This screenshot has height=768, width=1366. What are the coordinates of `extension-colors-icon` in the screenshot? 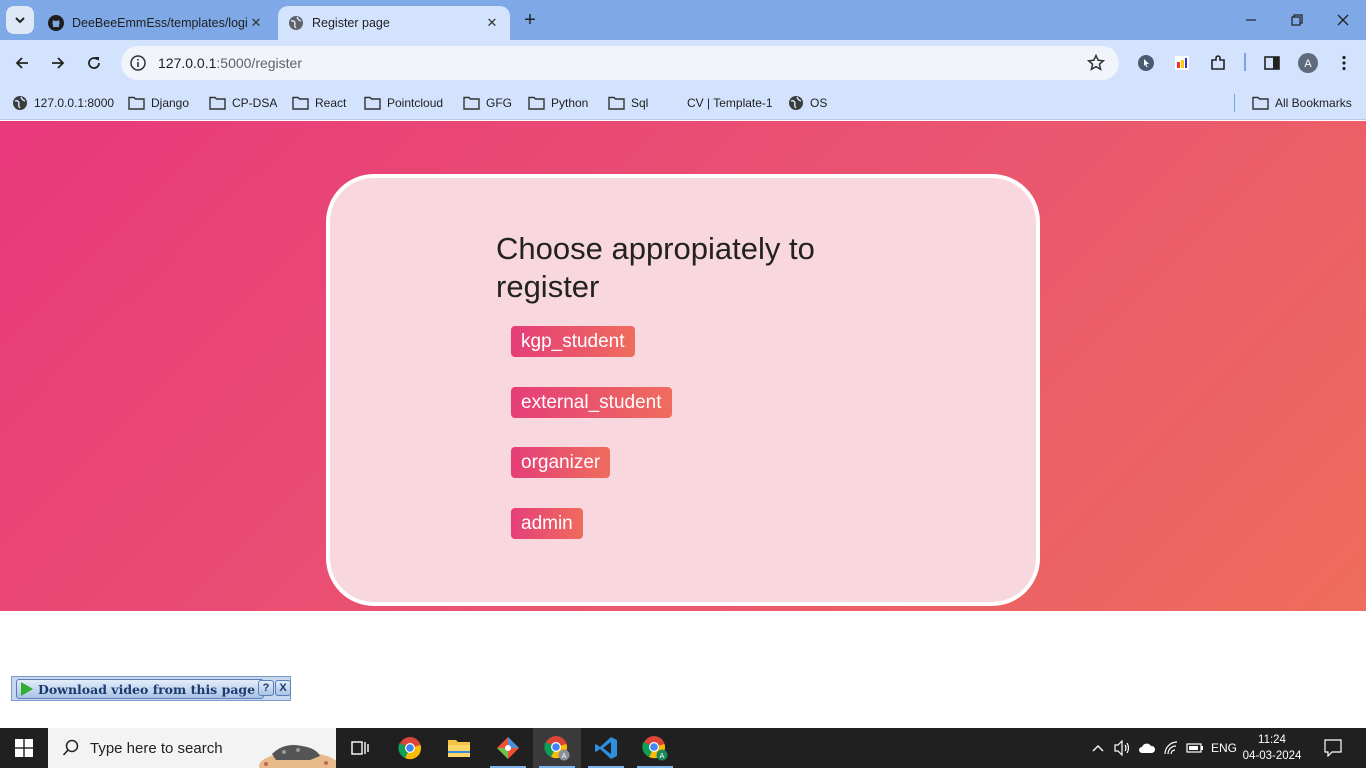 It's located at (1182, 63).